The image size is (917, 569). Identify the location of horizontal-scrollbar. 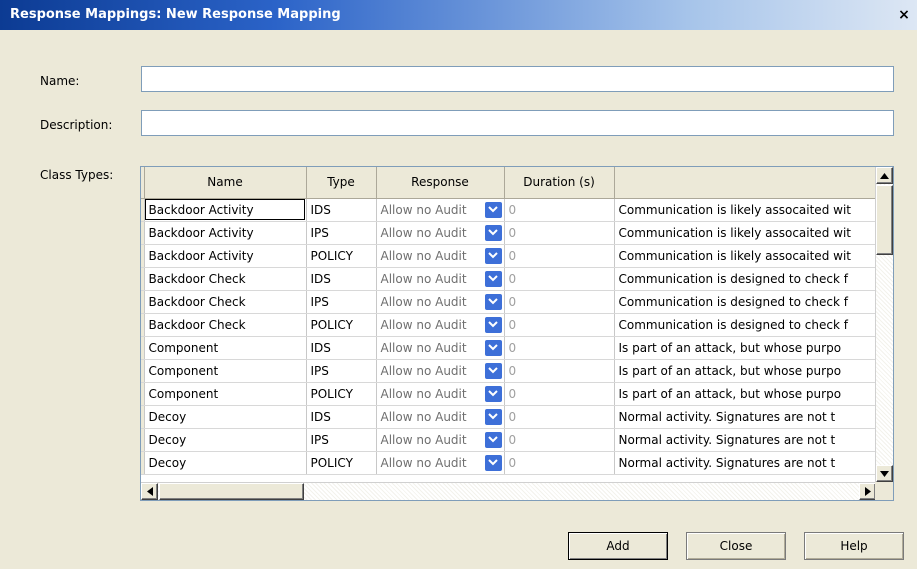
(508, 491).